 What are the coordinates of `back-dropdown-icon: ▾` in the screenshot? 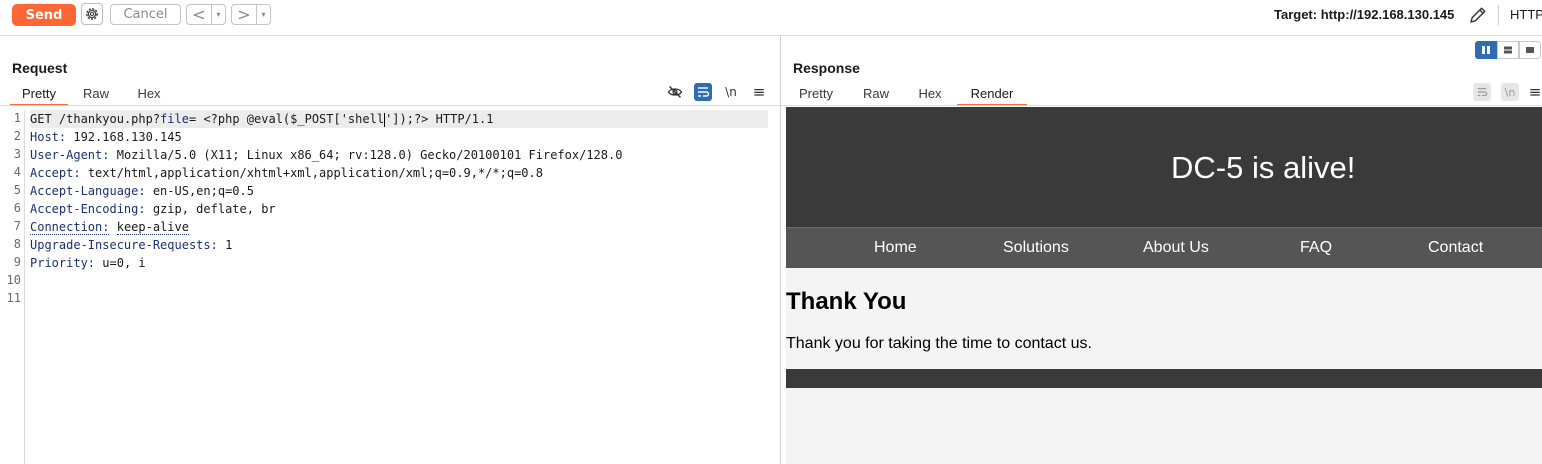 It's located at (218, 14).